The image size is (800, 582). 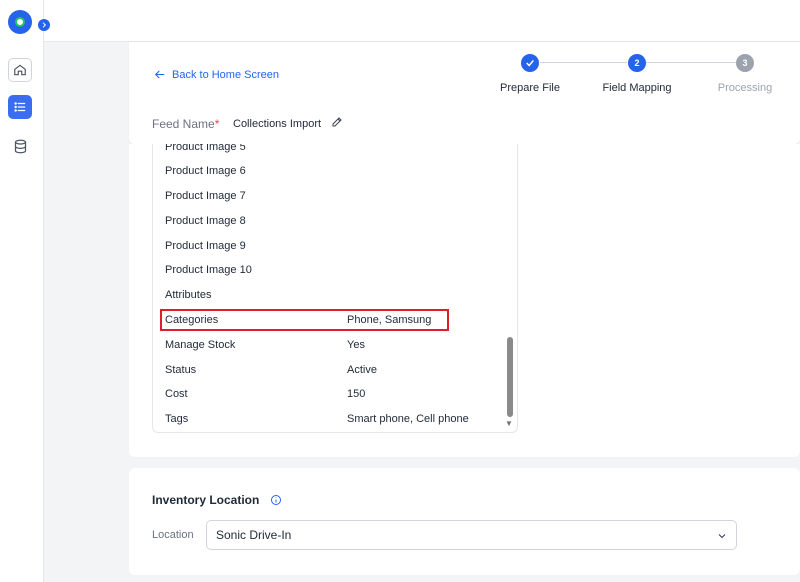 I want to click on scrollbar-thumb, so click(x=510, y=377).